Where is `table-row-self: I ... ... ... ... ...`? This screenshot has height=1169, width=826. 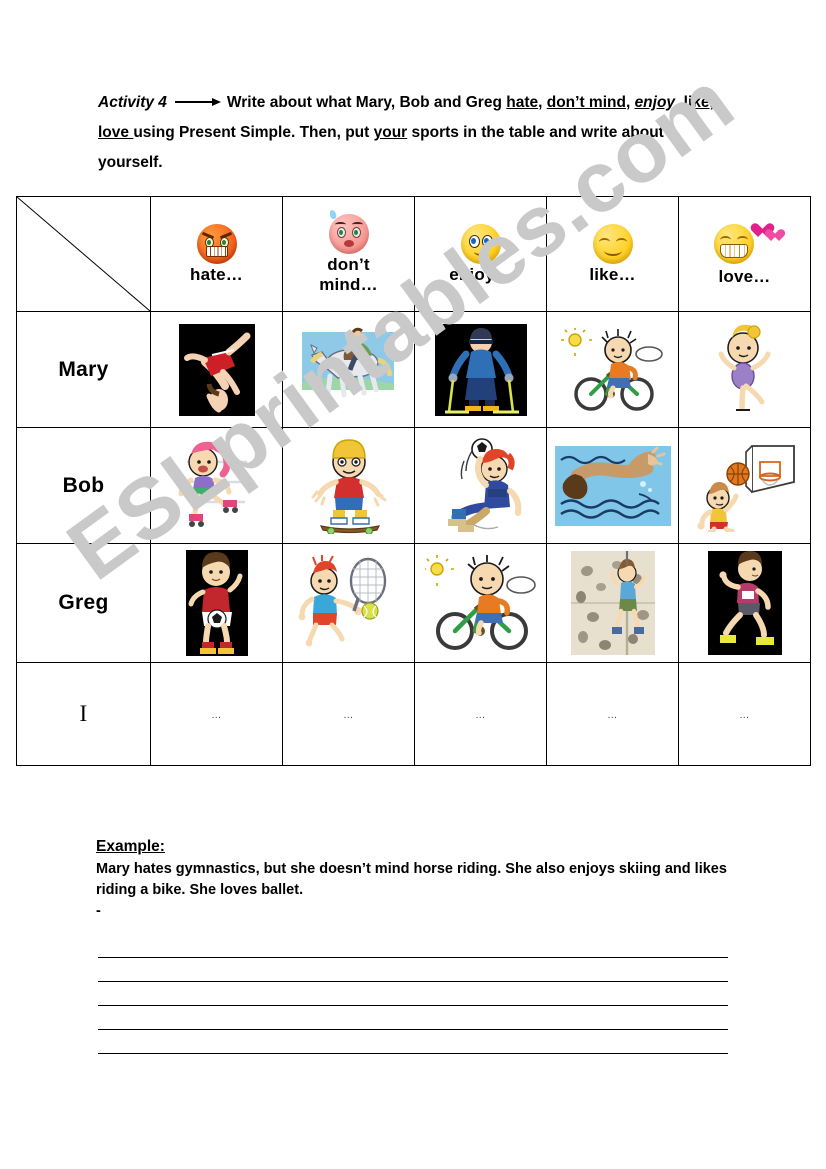
table-row-self: I ... ... ... ... ... is located at coordinates (413, 714).